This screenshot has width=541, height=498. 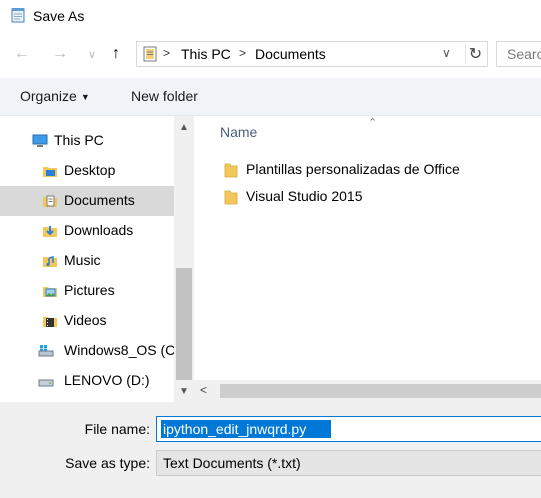 I want to click on file-list-scrollbar: <, so click(x=367, y=391).